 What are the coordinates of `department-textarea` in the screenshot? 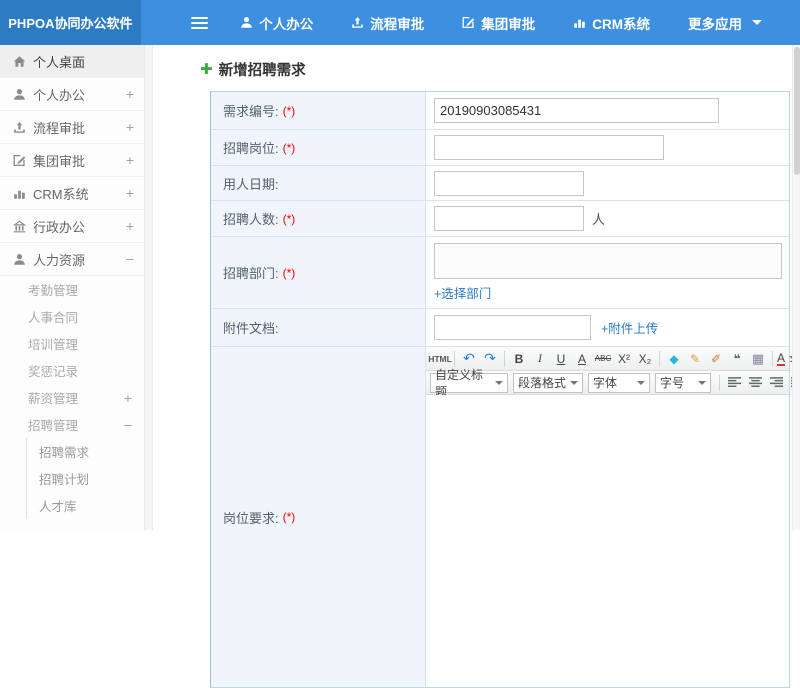 It's located at (608, 261).